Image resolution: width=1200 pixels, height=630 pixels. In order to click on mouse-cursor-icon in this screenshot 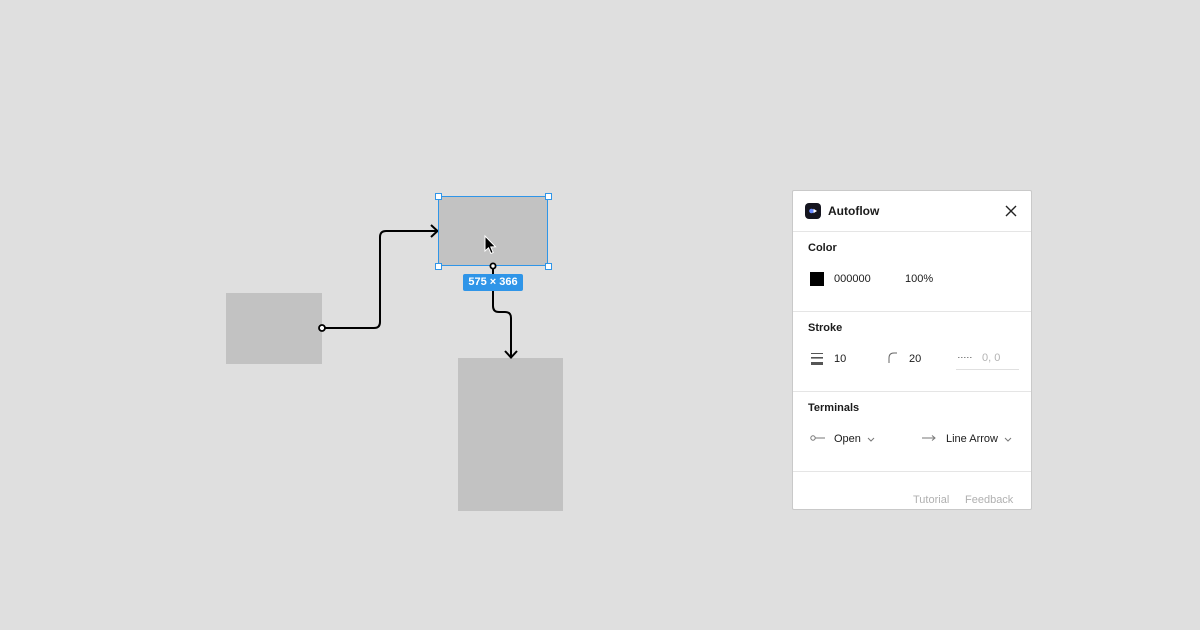, I will do `click(490, 244)`.